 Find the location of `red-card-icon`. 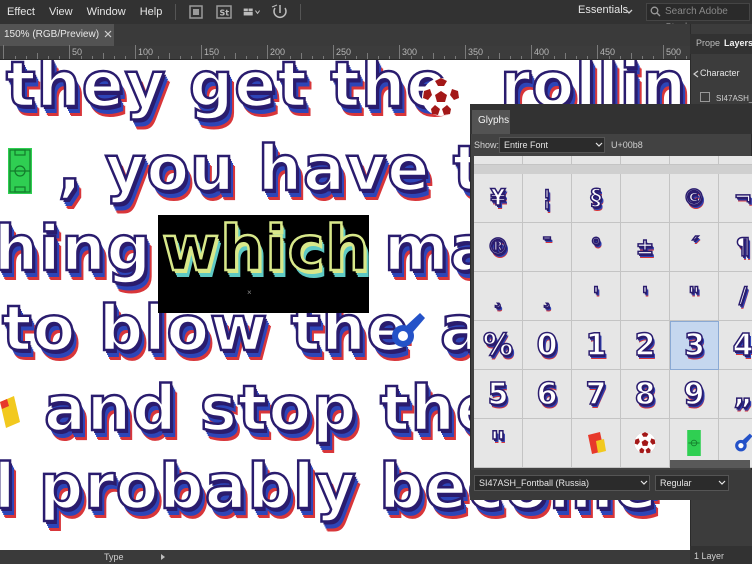

red-card-icon is located at coordinates (597, 443).